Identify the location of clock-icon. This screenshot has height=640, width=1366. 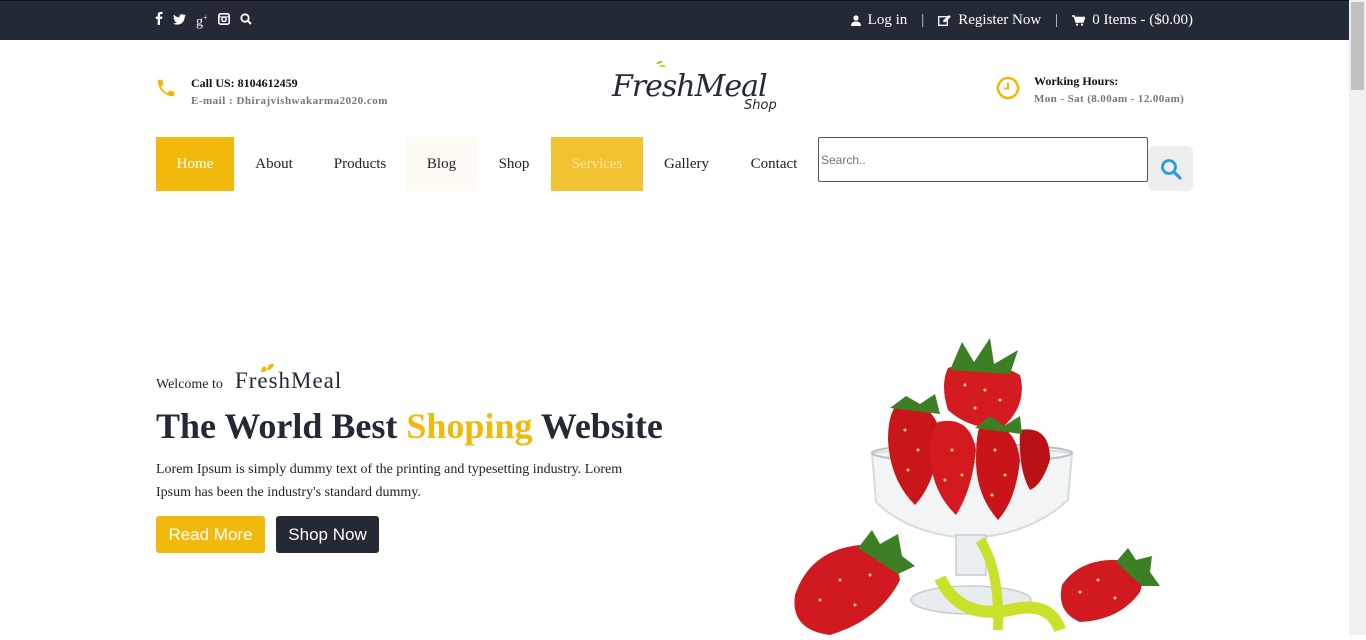
(1008, 88).